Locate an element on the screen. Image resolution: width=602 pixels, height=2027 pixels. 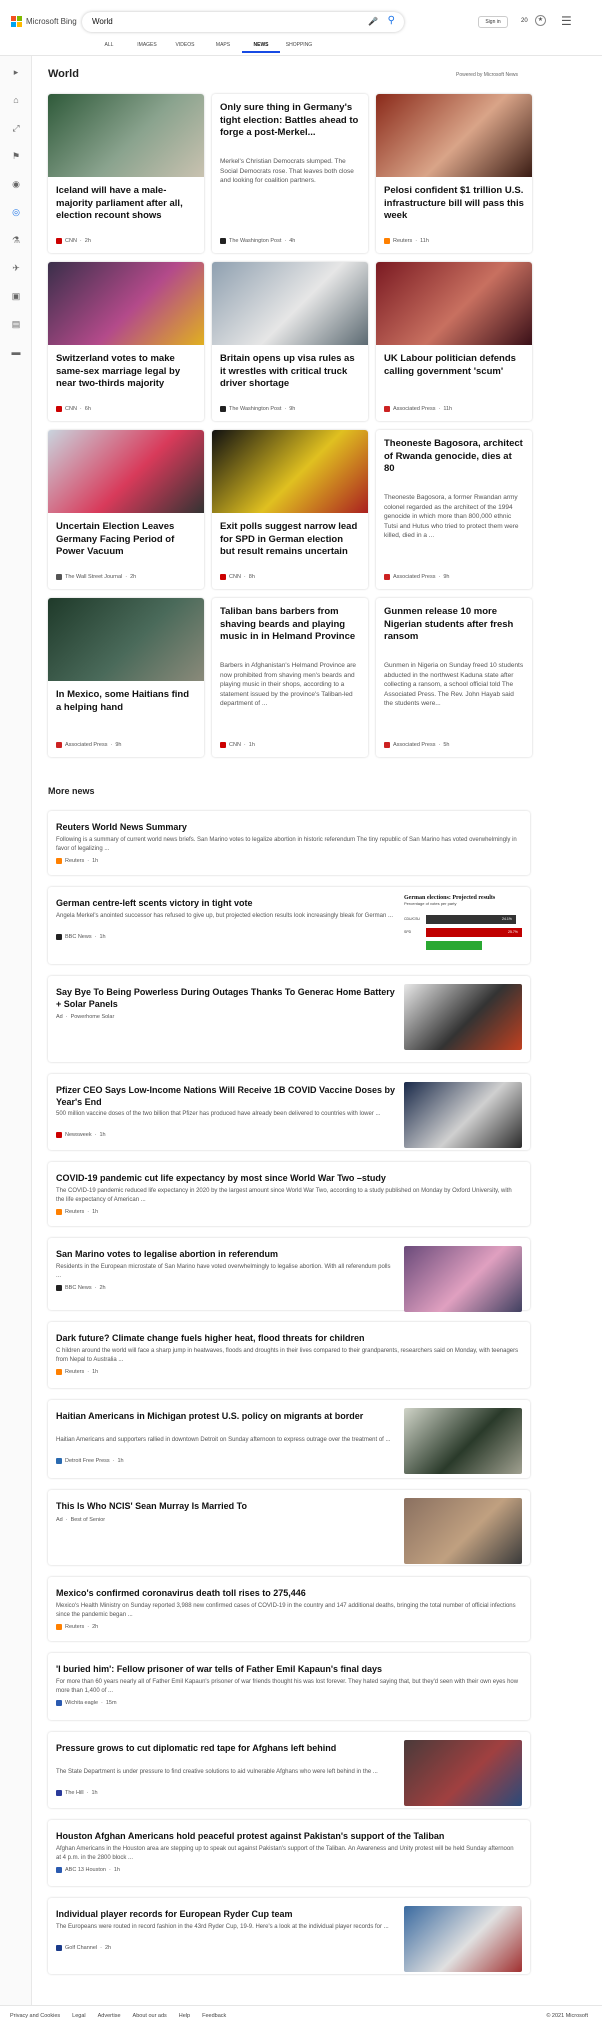
footer-link: Help is located at coordinates (184, 2016).